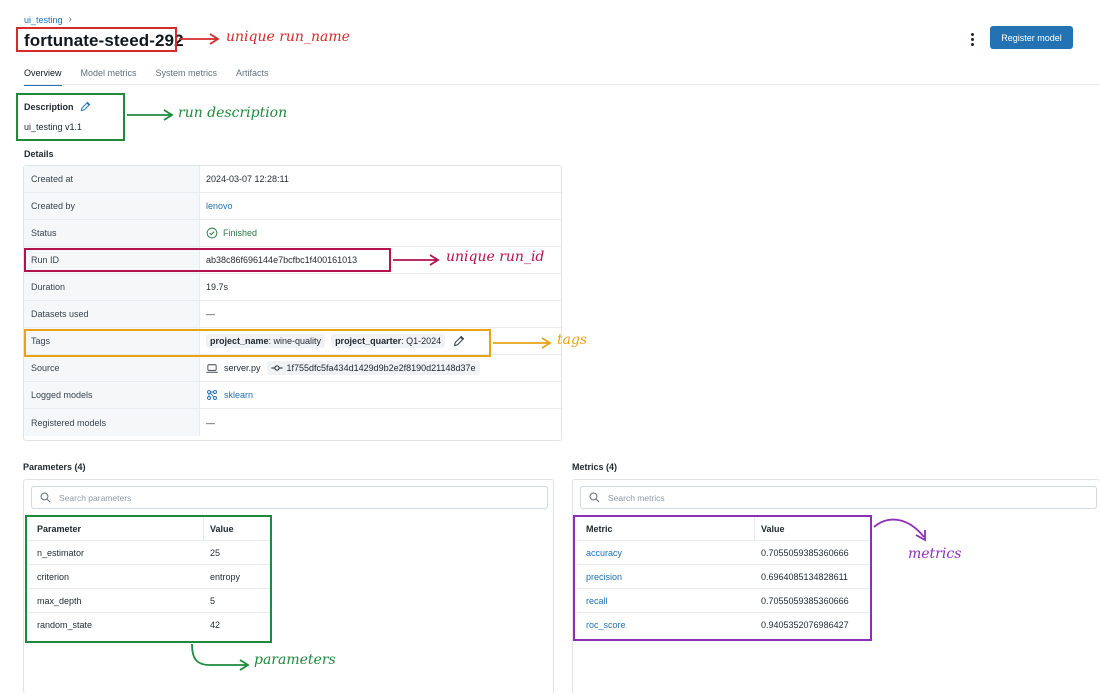  I want to click on annotation-box-run-id, so click(207, 260).